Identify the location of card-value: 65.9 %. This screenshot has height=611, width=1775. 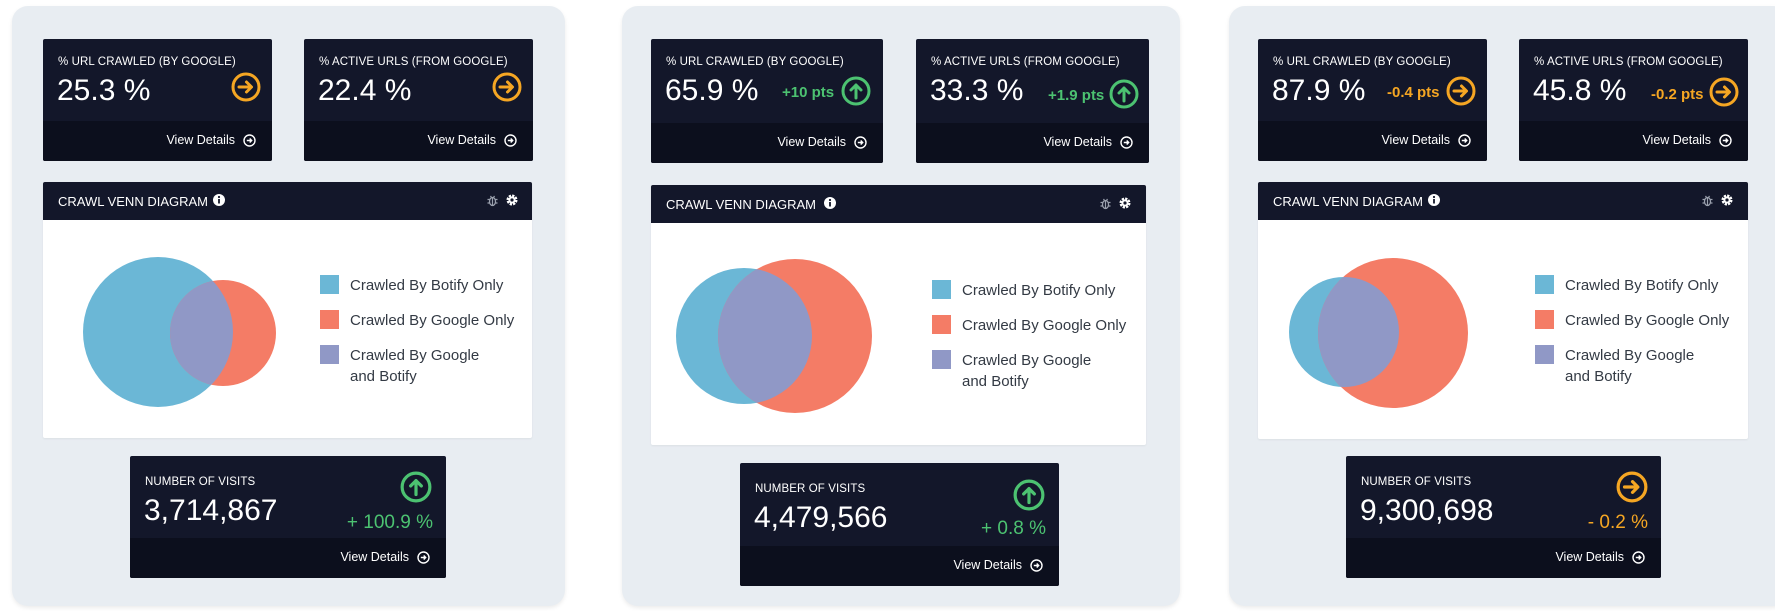
(712, 90).